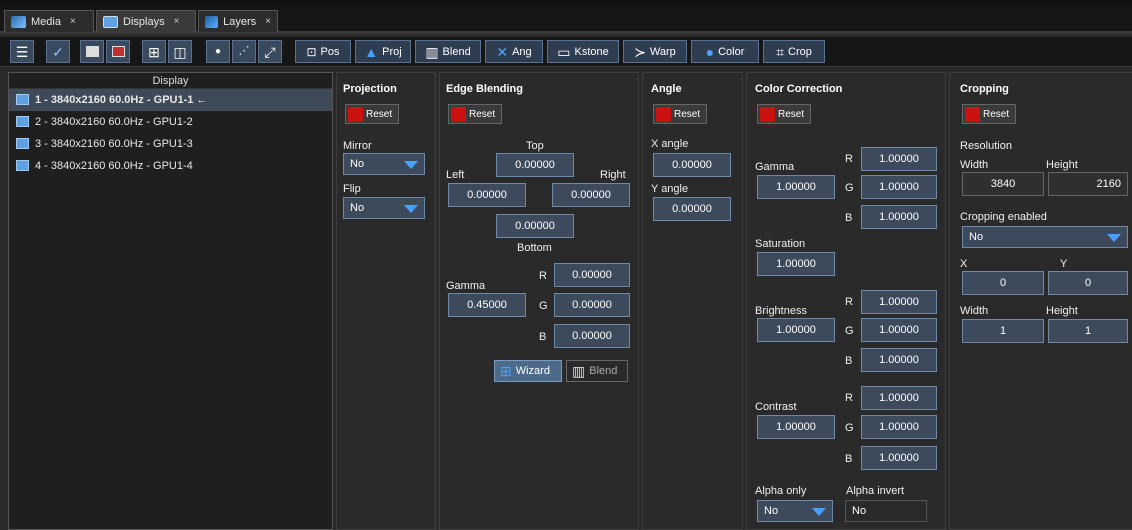 The image size is (1132, 530). I want to click on ang-button: ✕ Ang, so click(514, 51).